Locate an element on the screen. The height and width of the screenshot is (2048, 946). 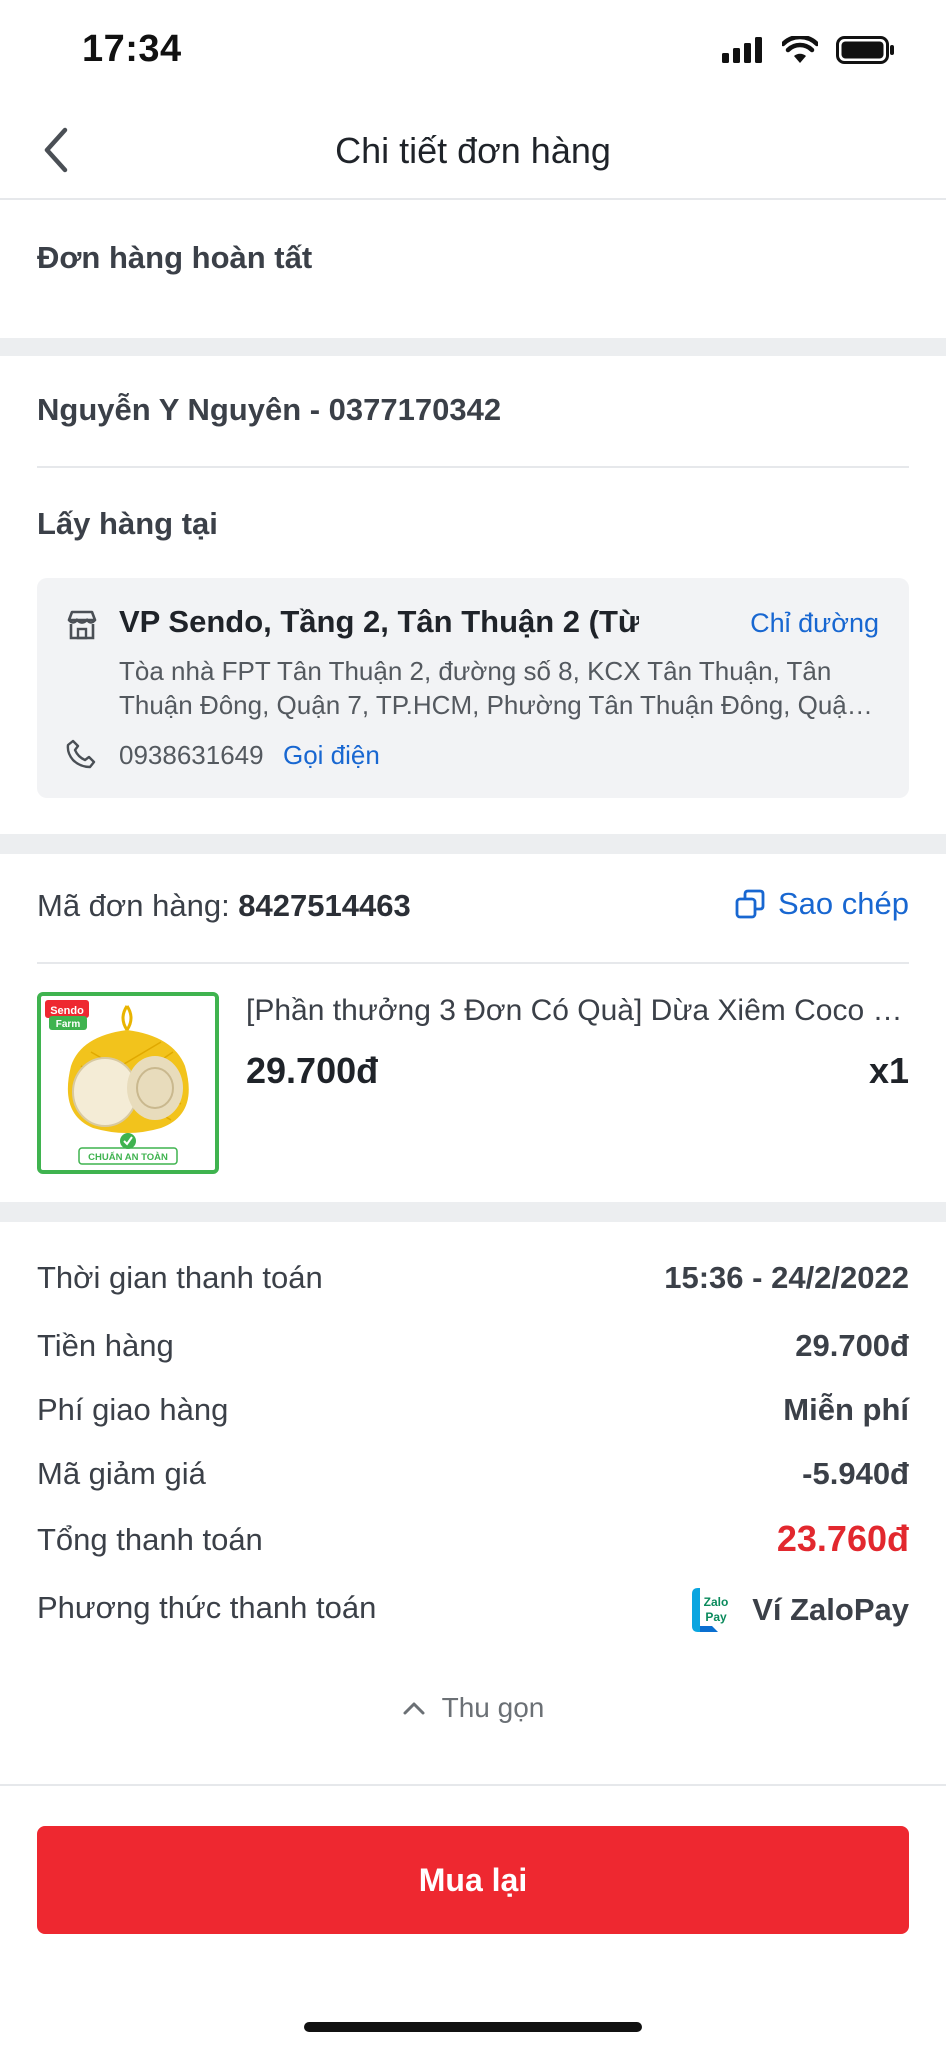
status-bar: 17:34 is located at coordinates (473, 50).